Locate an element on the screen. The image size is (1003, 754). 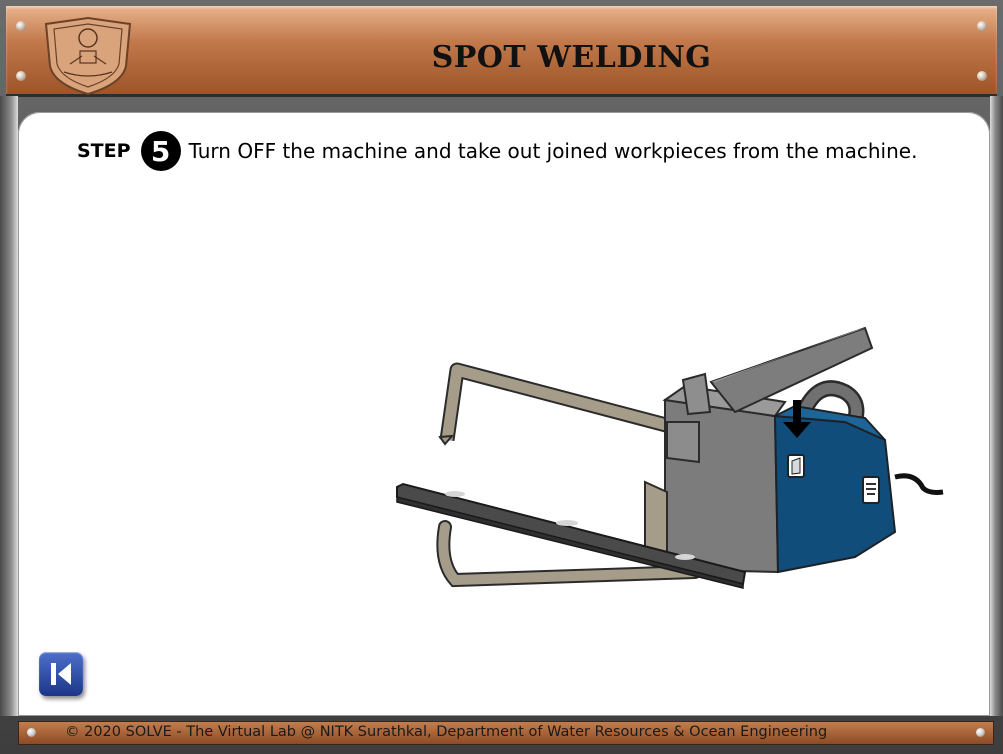
back-button is located at coordinates (61, 674).